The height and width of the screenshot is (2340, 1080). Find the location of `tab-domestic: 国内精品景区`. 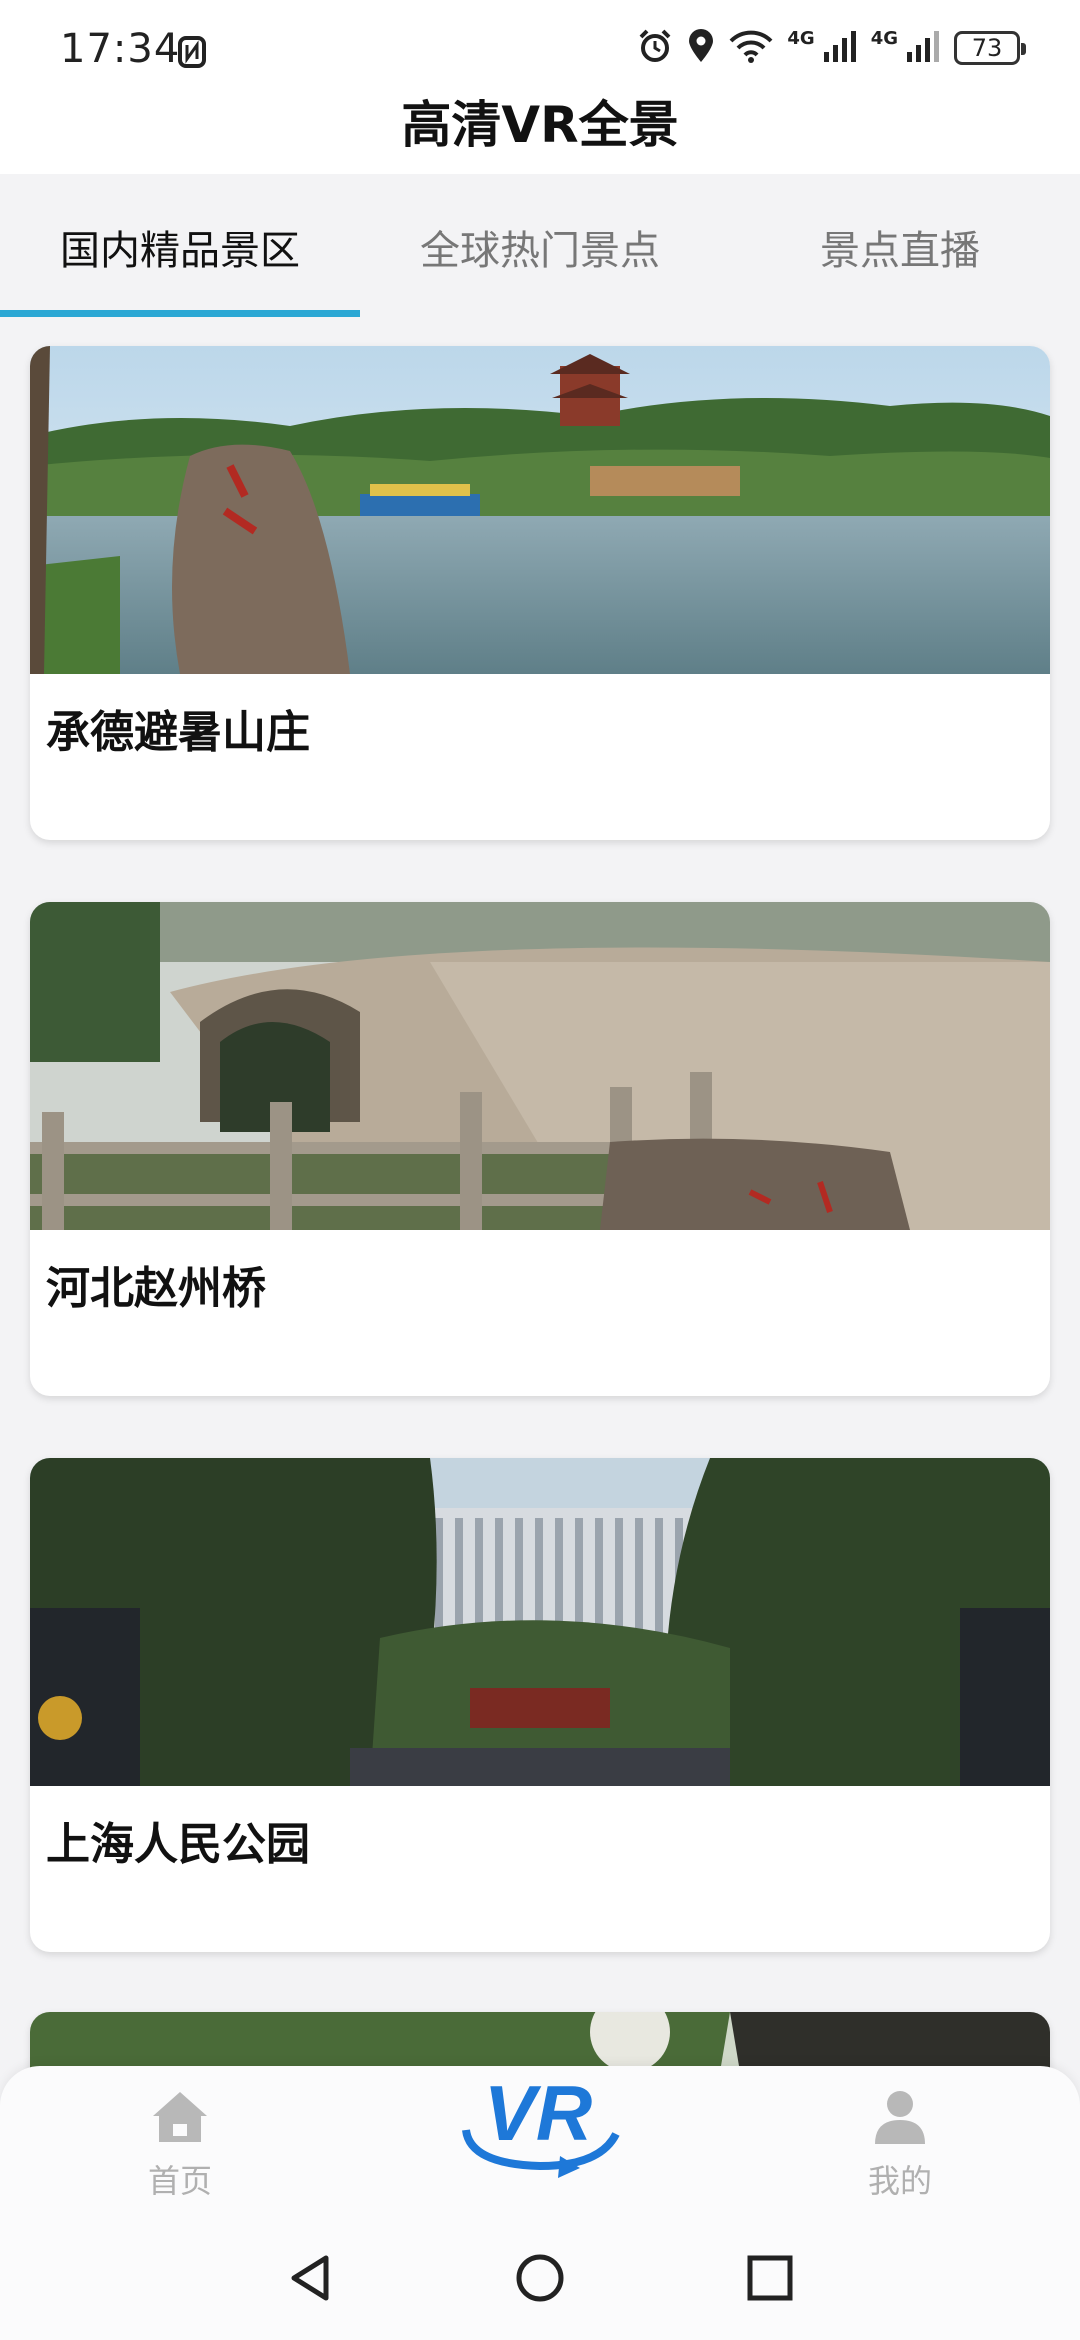

tab-domestic: 国内精品景区 is located at coordinates (180, 247).